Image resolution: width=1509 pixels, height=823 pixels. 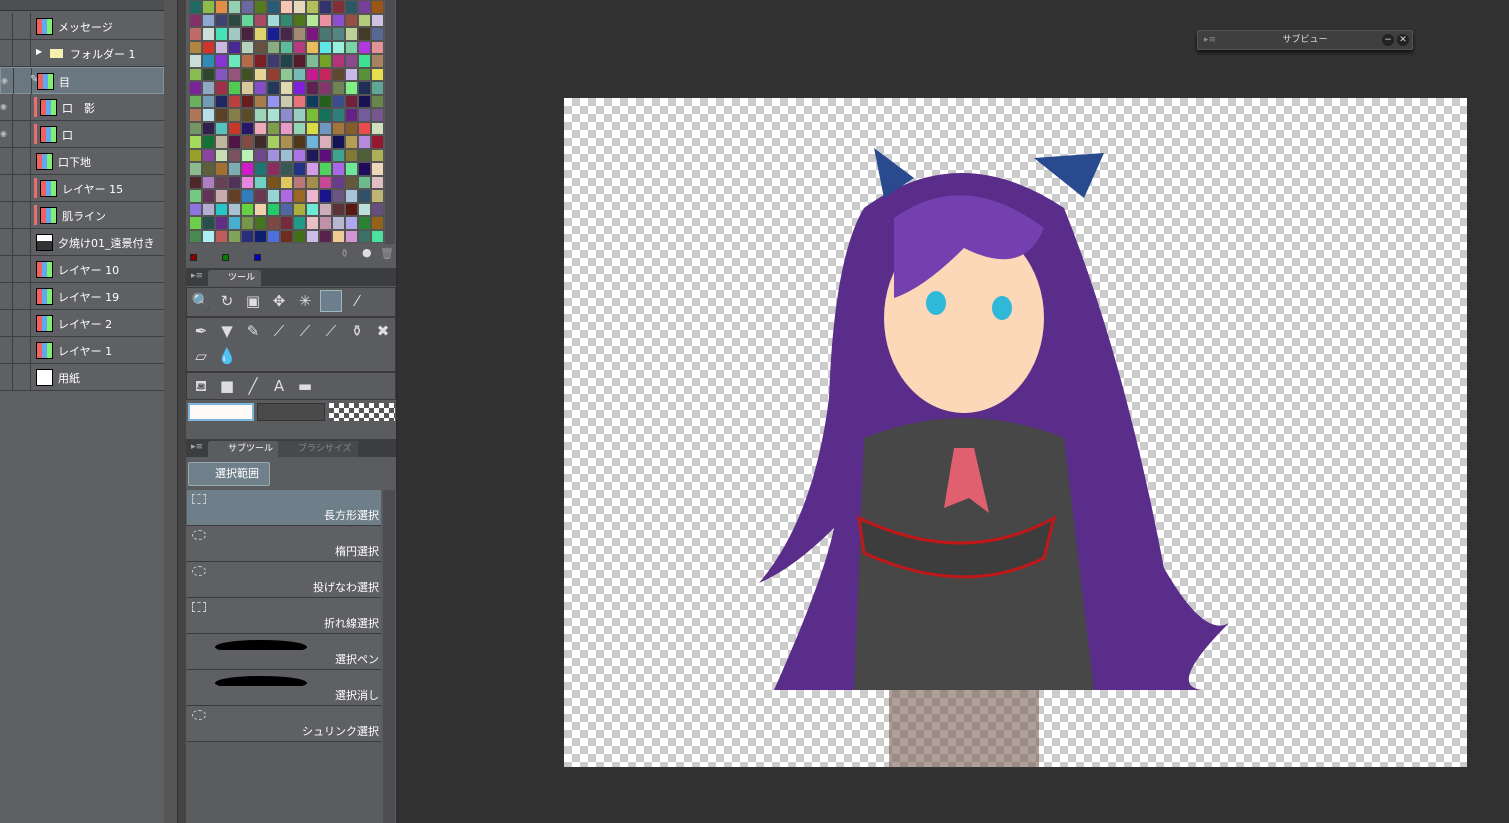 I want to click on layer-row: メッセージ, so click(x=82, y=26).